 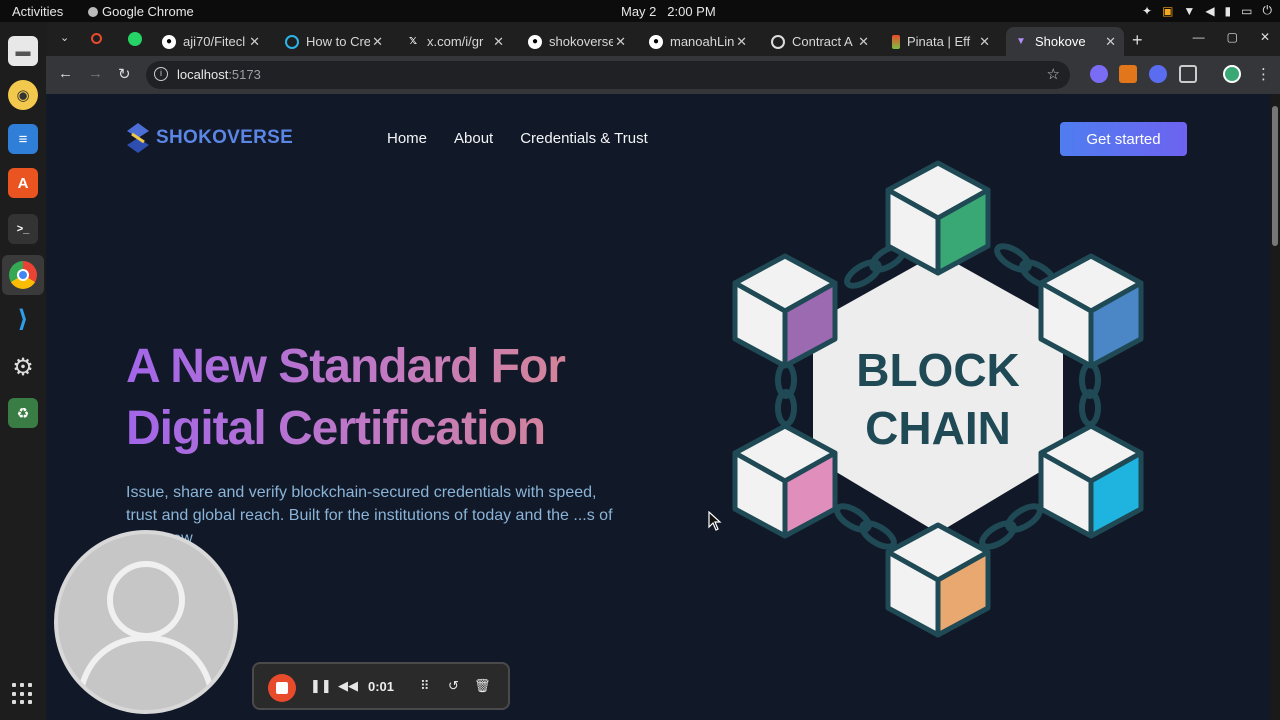 What do you see at coordinates (1128, 74) in the screenshot?
I see `metamask-icon` at bounding box center [1128, 74].